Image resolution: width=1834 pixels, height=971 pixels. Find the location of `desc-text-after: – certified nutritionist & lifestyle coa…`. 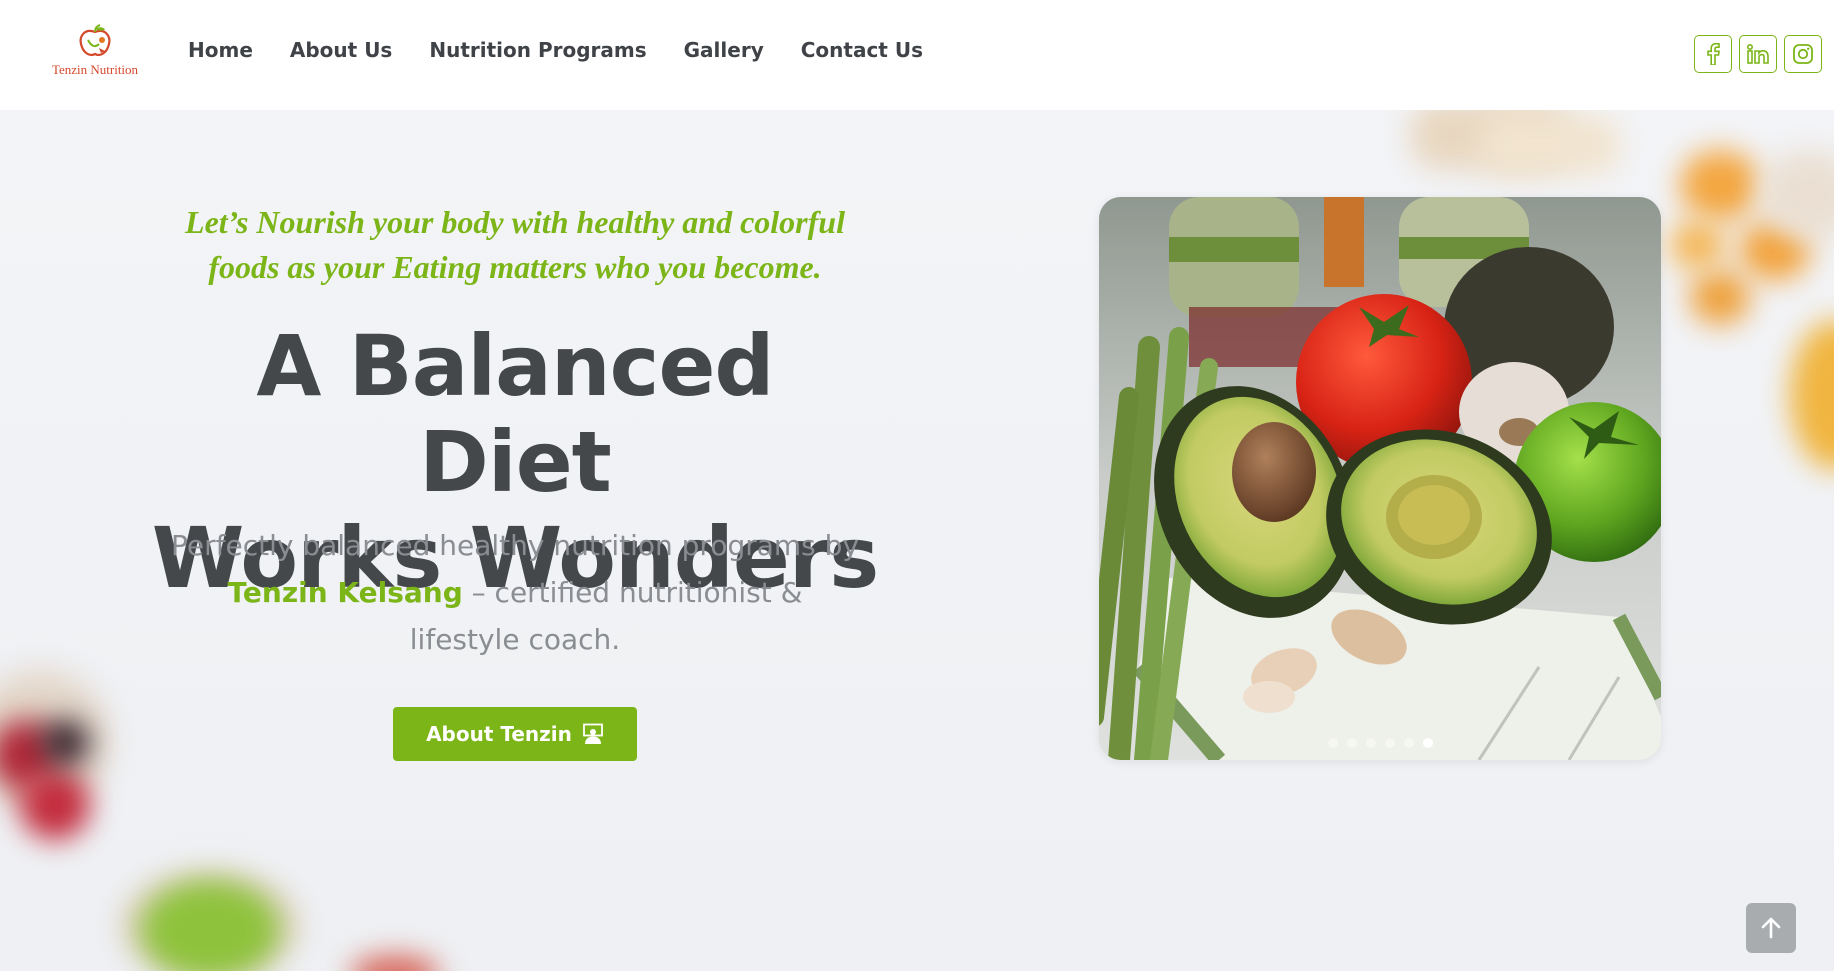

desc-text-after: – certified nutritionist & lifestyle coa… is located at coordinates (606, 616).